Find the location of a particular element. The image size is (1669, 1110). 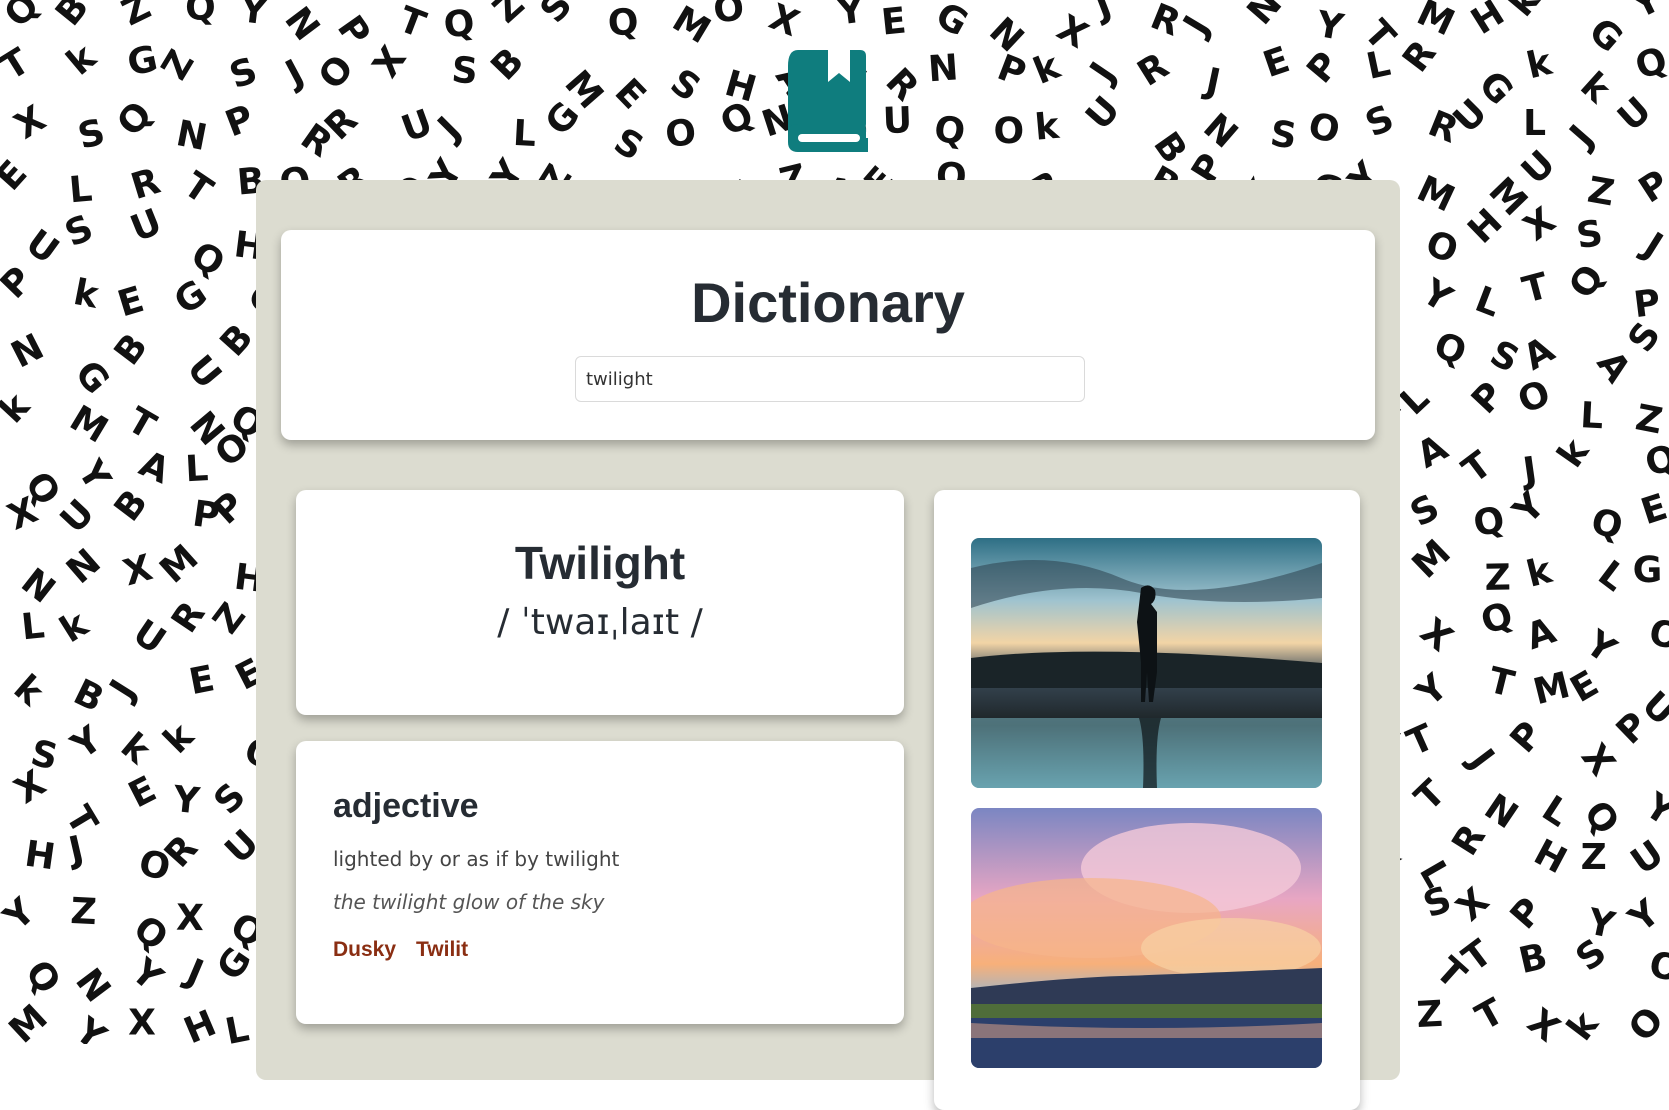

silhouette-sunset-image is located at coordinates (1146, 663).